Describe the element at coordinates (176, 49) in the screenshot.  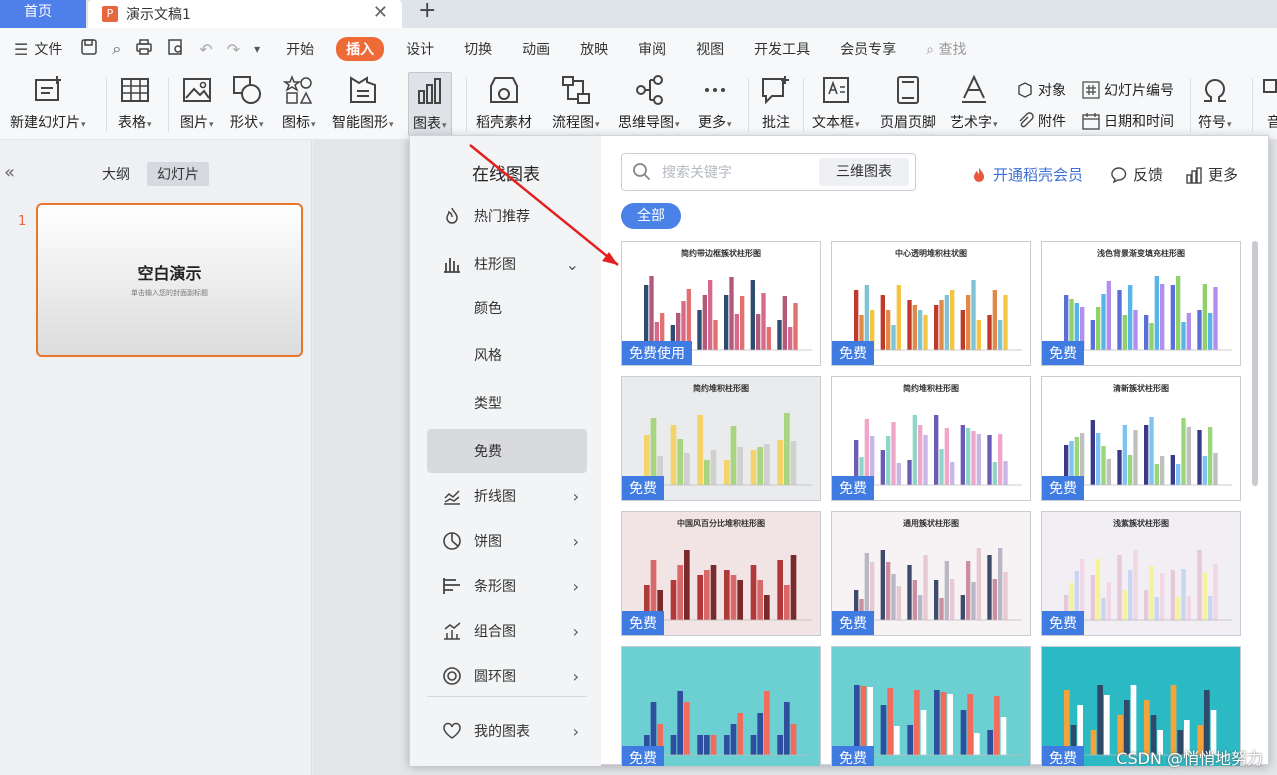
I see `print-preview-icon` at that location.